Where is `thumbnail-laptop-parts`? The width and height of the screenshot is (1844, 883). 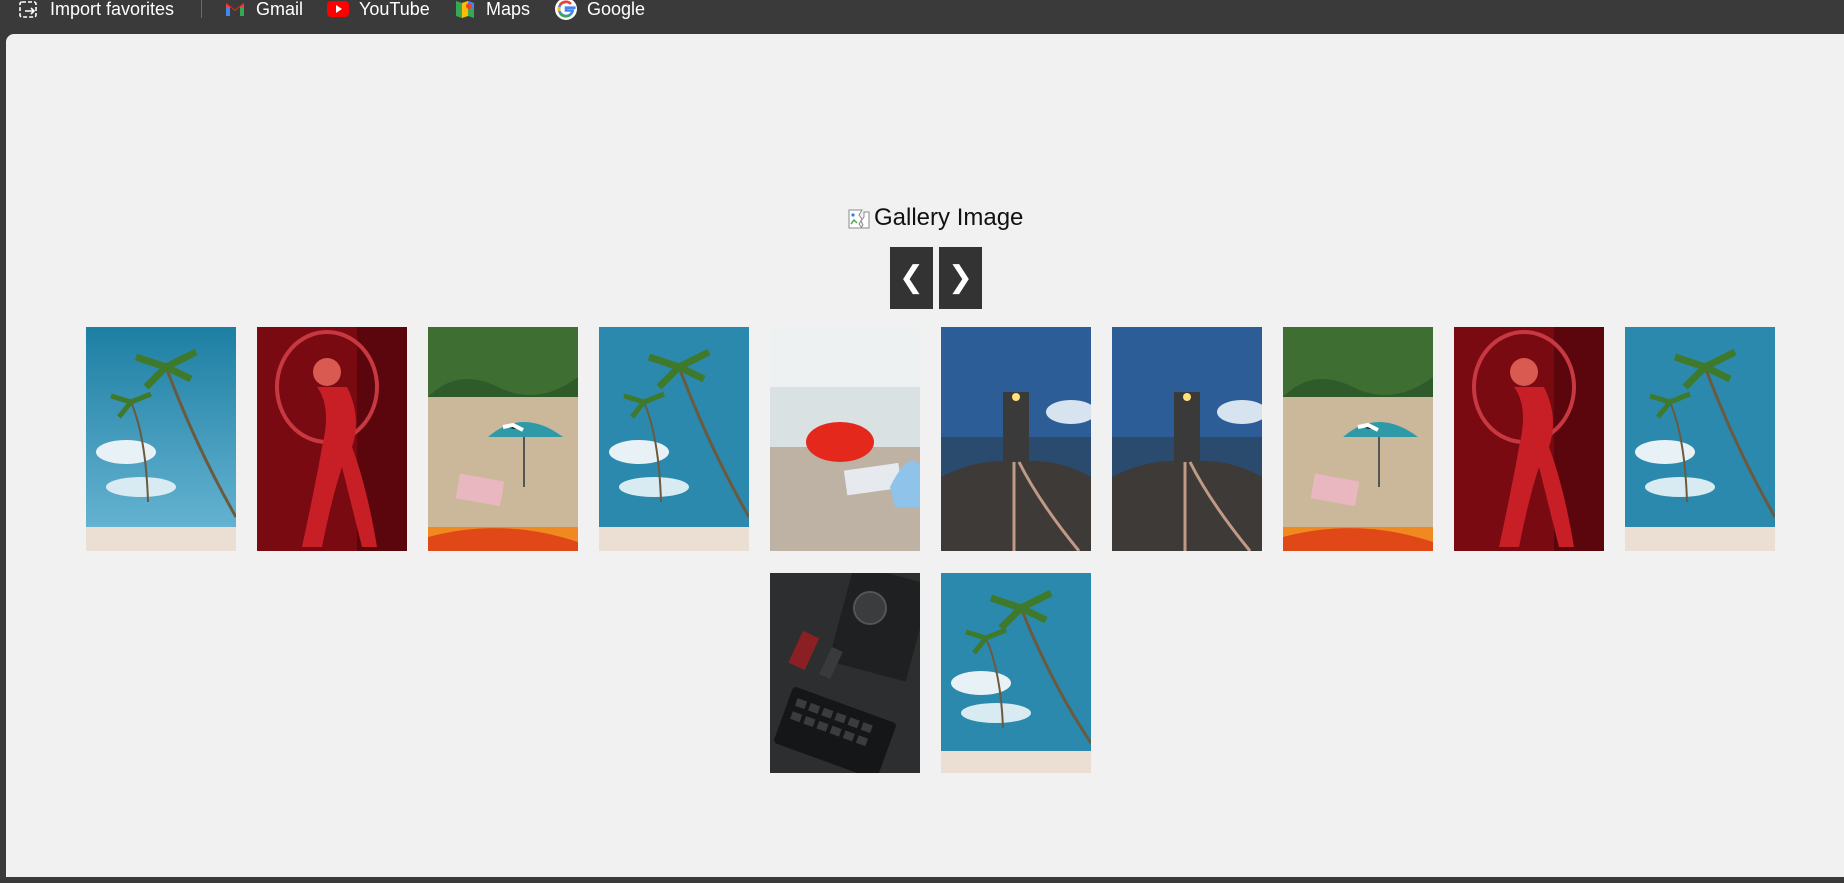 thumbnail-laptop-parts is located at coordinates (845, 673).